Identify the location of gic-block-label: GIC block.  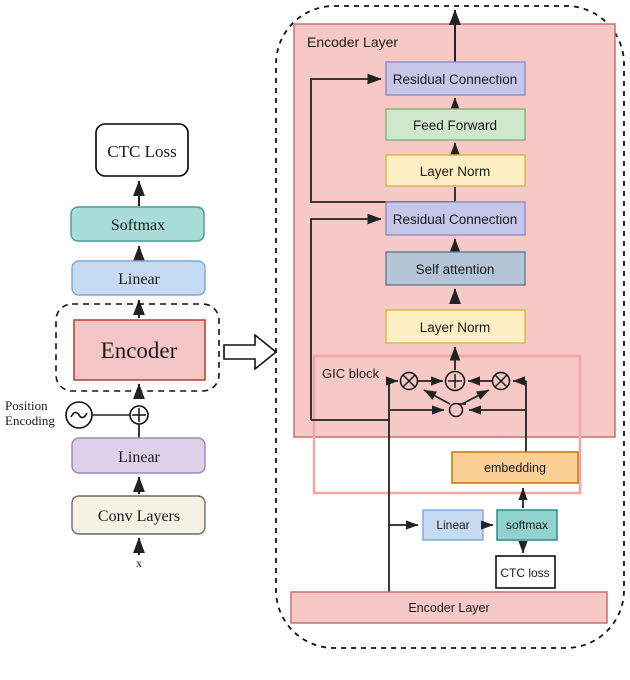
(351, 373).